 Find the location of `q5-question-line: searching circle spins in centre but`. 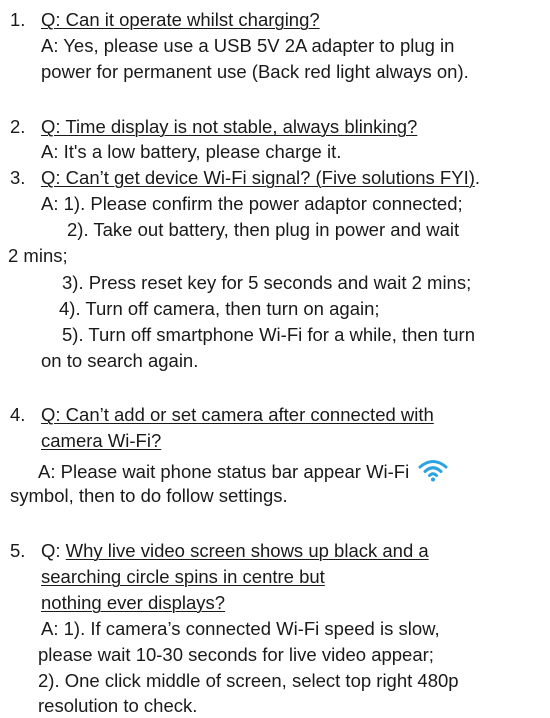

q5-question-line: searching circle spins in centre but is located at coordinates (183, 576).